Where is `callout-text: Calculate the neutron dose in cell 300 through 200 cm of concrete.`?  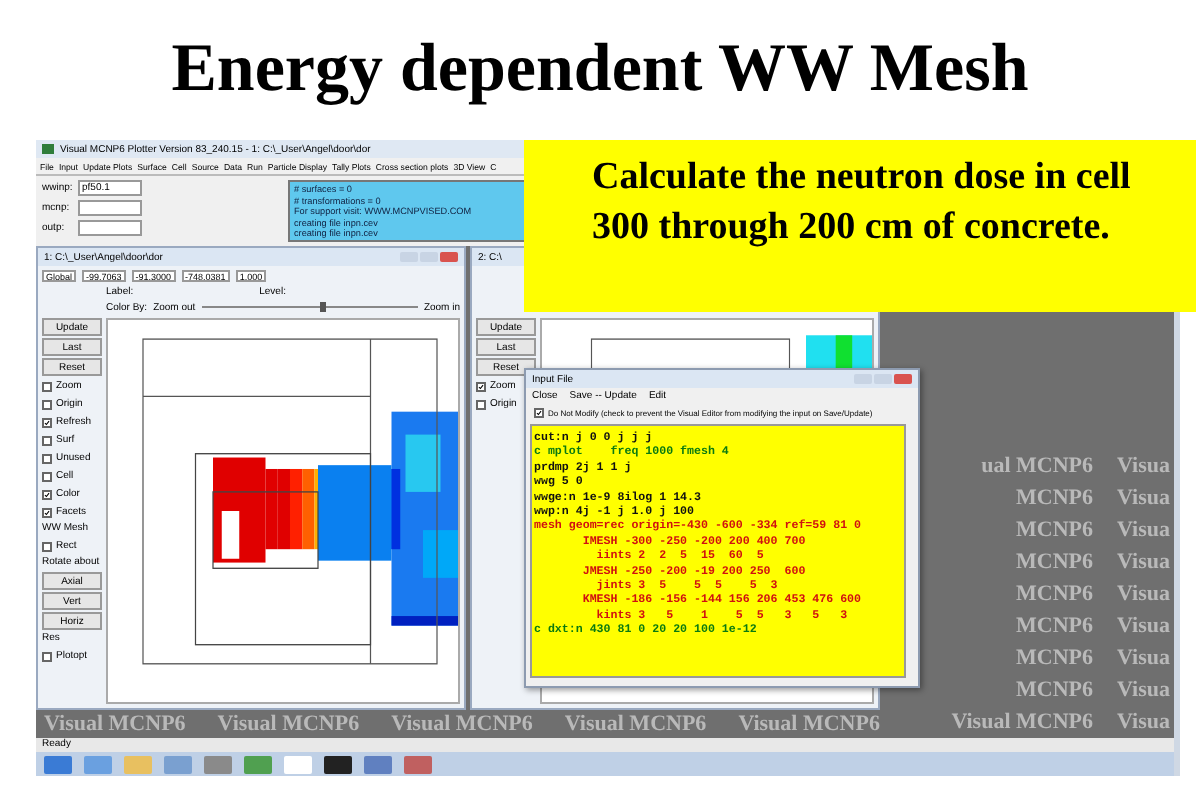
callout-text: Calculate the neutron dose in cell 300 through 200 cm of concrete. is located at coordinates (861, 202).